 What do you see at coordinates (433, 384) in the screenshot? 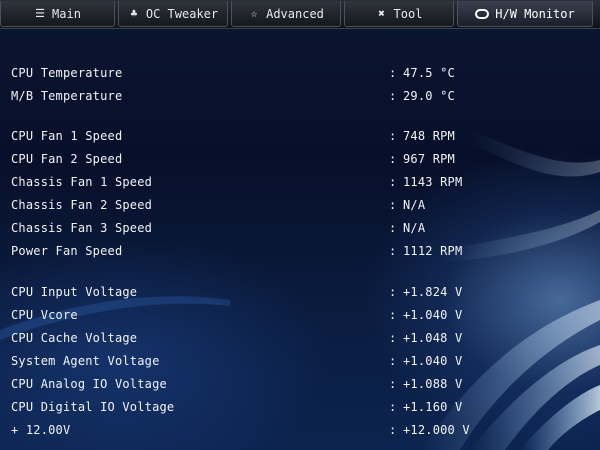
I see `cpu-analog-io-voltage-value: +1.088 V` at bounding box center [433, 384].